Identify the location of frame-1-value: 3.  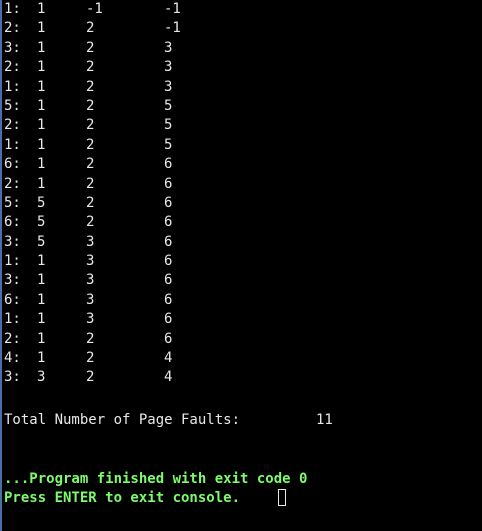
(41, 377).